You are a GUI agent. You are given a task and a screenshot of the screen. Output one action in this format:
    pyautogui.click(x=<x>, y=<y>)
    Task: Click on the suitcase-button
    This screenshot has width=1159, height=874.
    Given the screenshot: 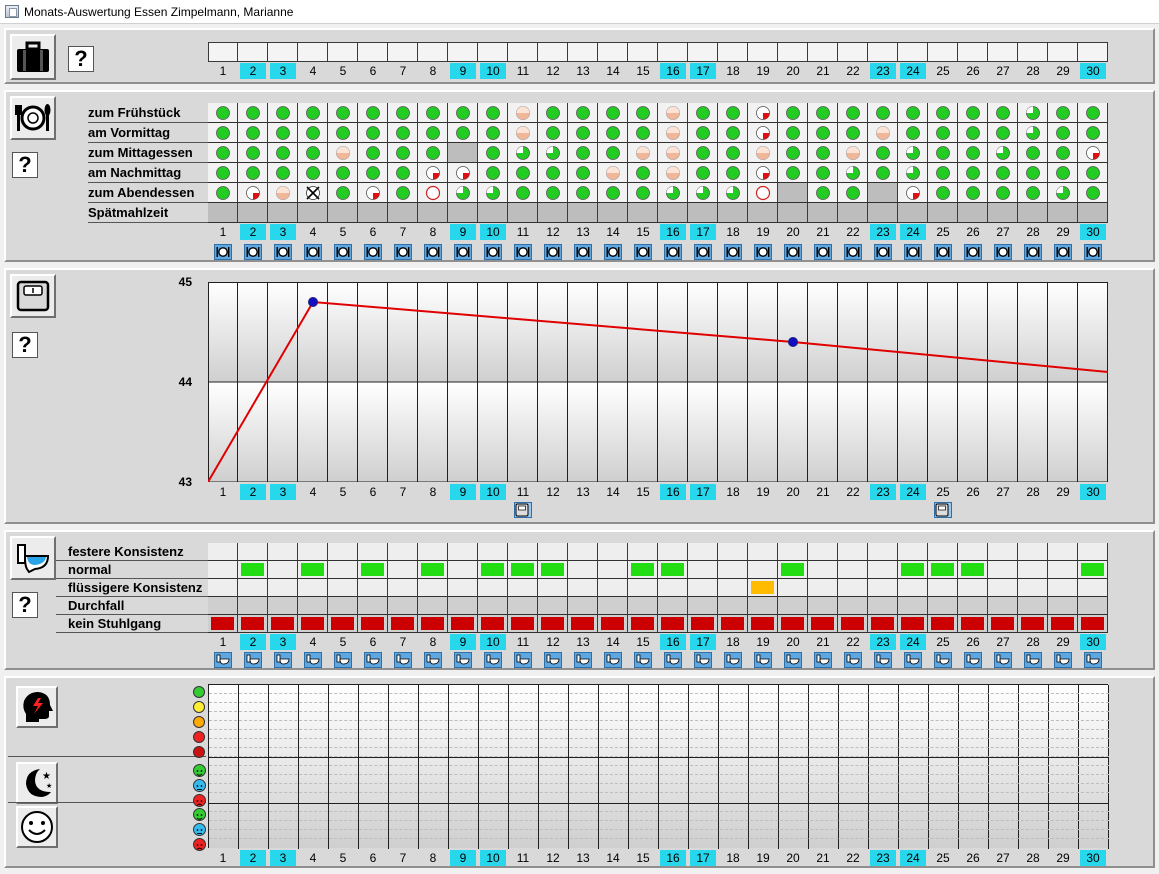 What is the action you would take?
    pyautogui.click(x=33, y=57)
    